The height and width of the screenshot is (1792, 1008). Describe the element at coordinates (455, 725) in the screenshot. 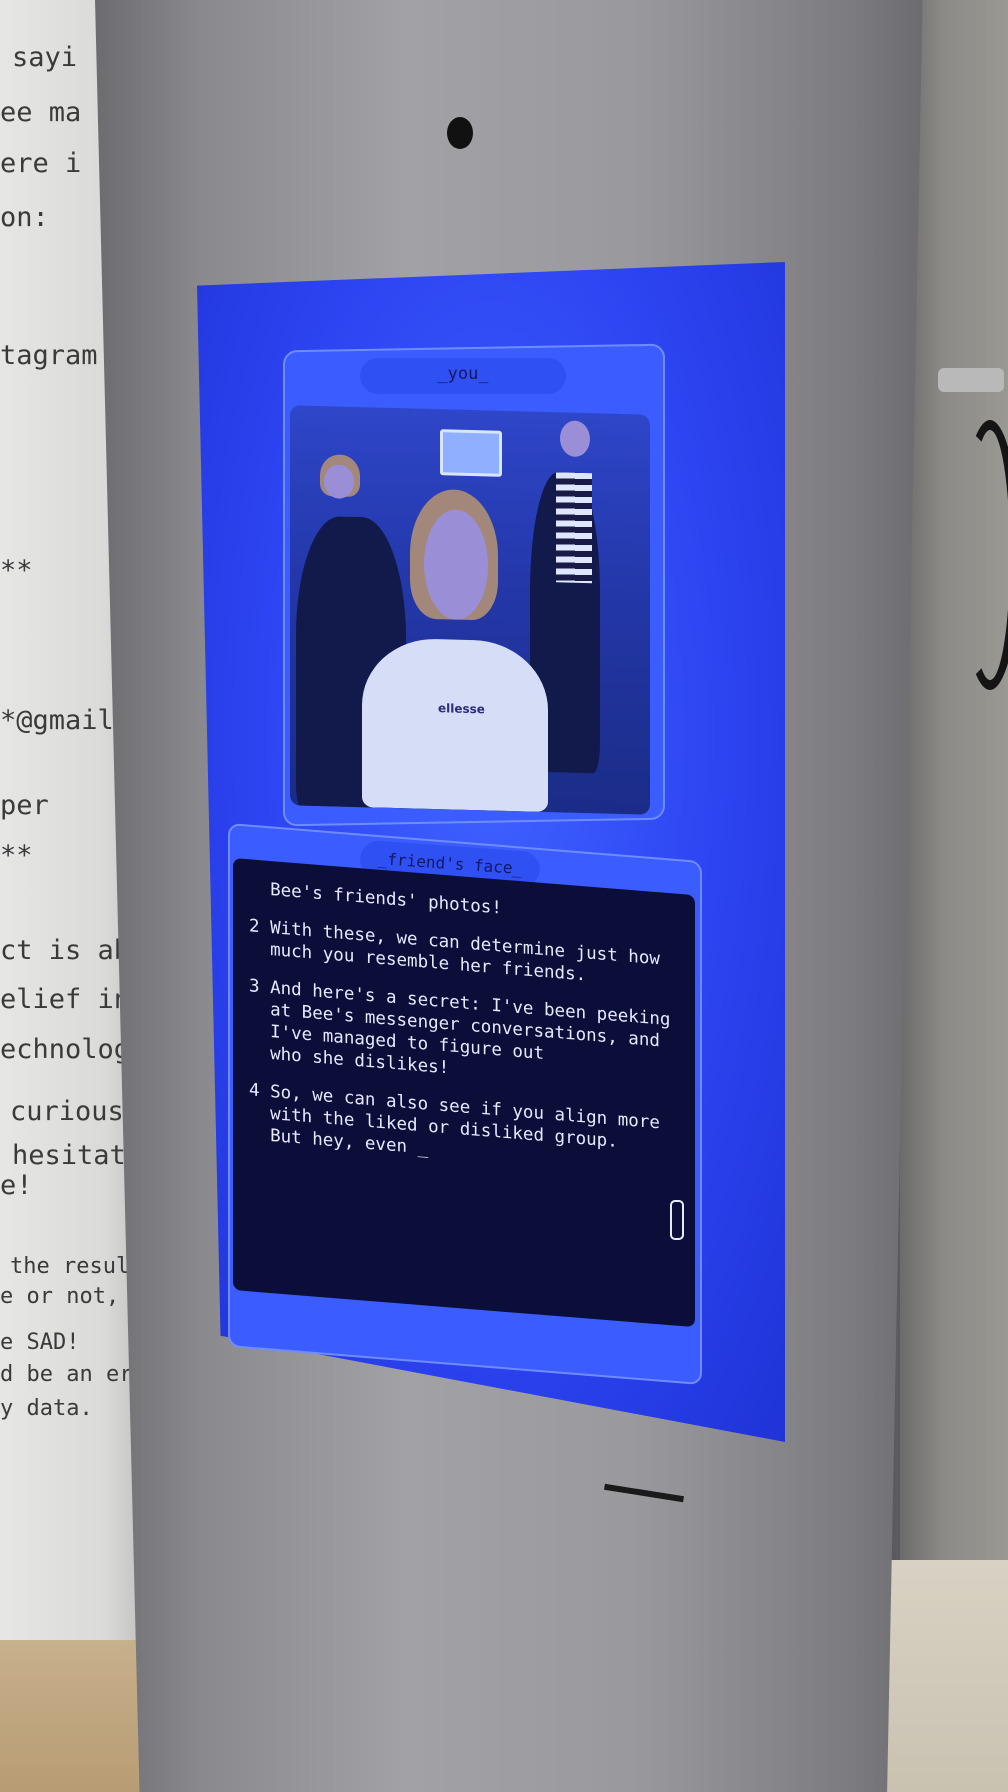

I see `subject-sweatshirt` at that location.